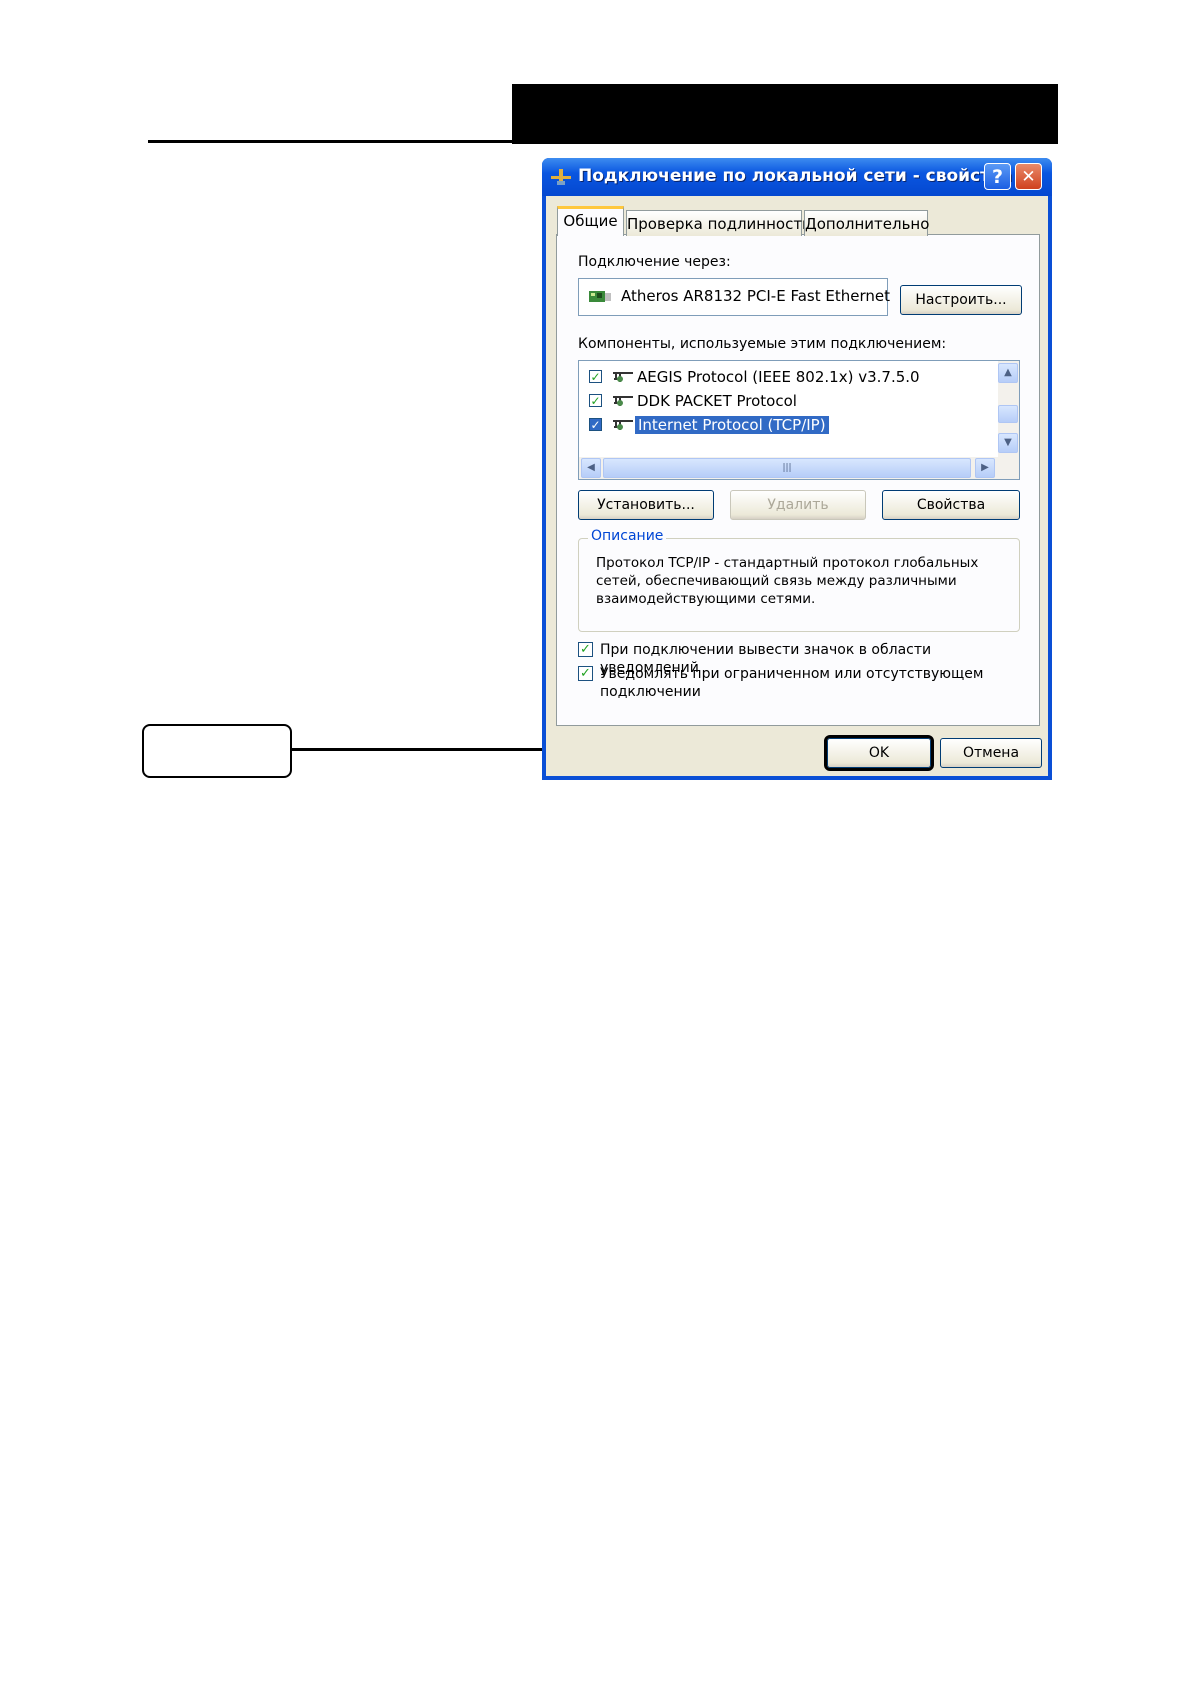 The image size is (1190, 1684). I want to click on tab-general: Общие, so click(590, 221).